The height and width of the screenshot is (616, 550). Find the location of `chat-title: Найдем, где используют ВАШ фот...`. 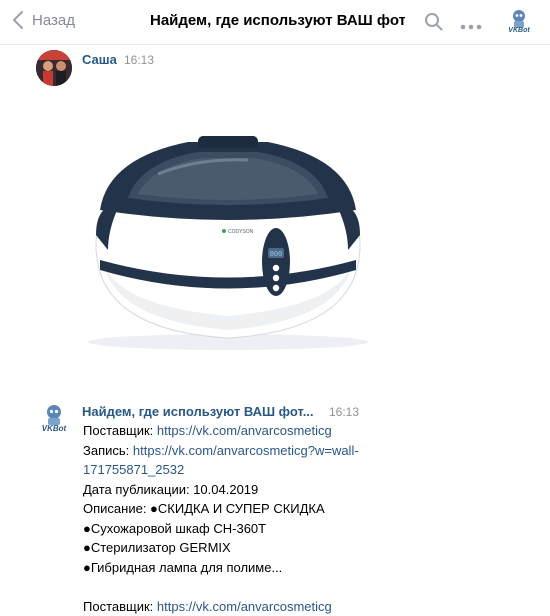

chat-title: Найдем, где используют ВАШ фот... is located at coordinates (277, 20).